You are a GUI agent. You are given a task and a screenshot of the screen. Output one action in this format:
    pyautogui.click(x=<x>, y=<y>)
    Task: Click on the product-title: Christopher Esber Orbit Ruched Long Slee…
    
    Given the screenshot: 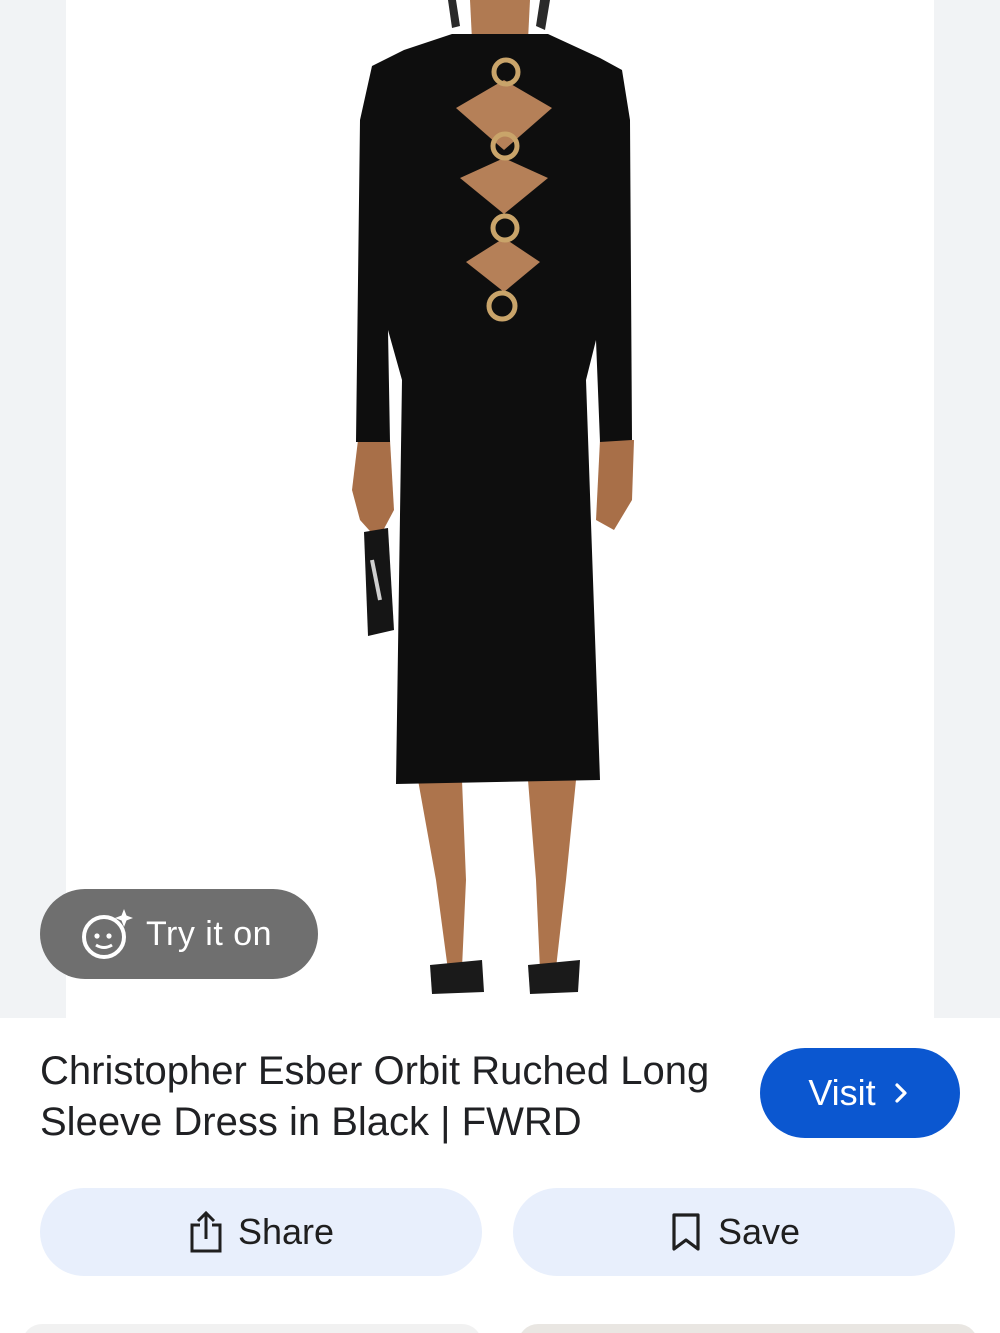 What is the action you would take?
    pyautogui.click(x=375, y=1096)
    